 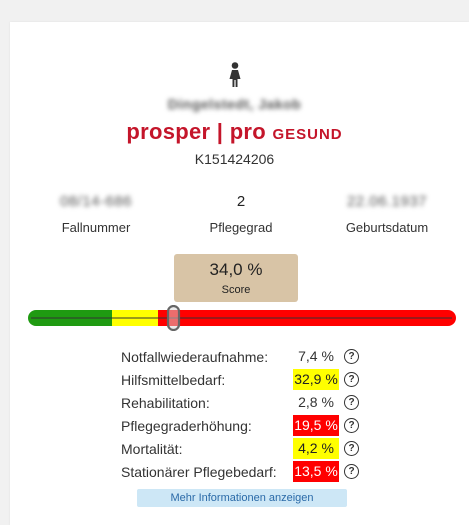 What do you see at coordinates (165, 402) in the screenshot?
I see `metric-label: Rehabilitation:` at bounding box center [165, 402].